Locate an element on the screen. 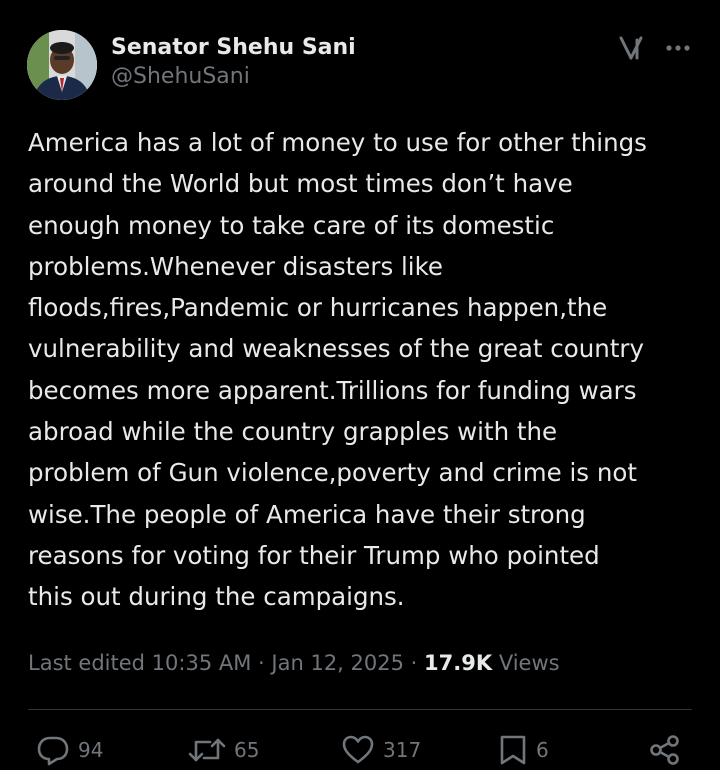  repost-button: 65 is located at coordinates (223, 750).